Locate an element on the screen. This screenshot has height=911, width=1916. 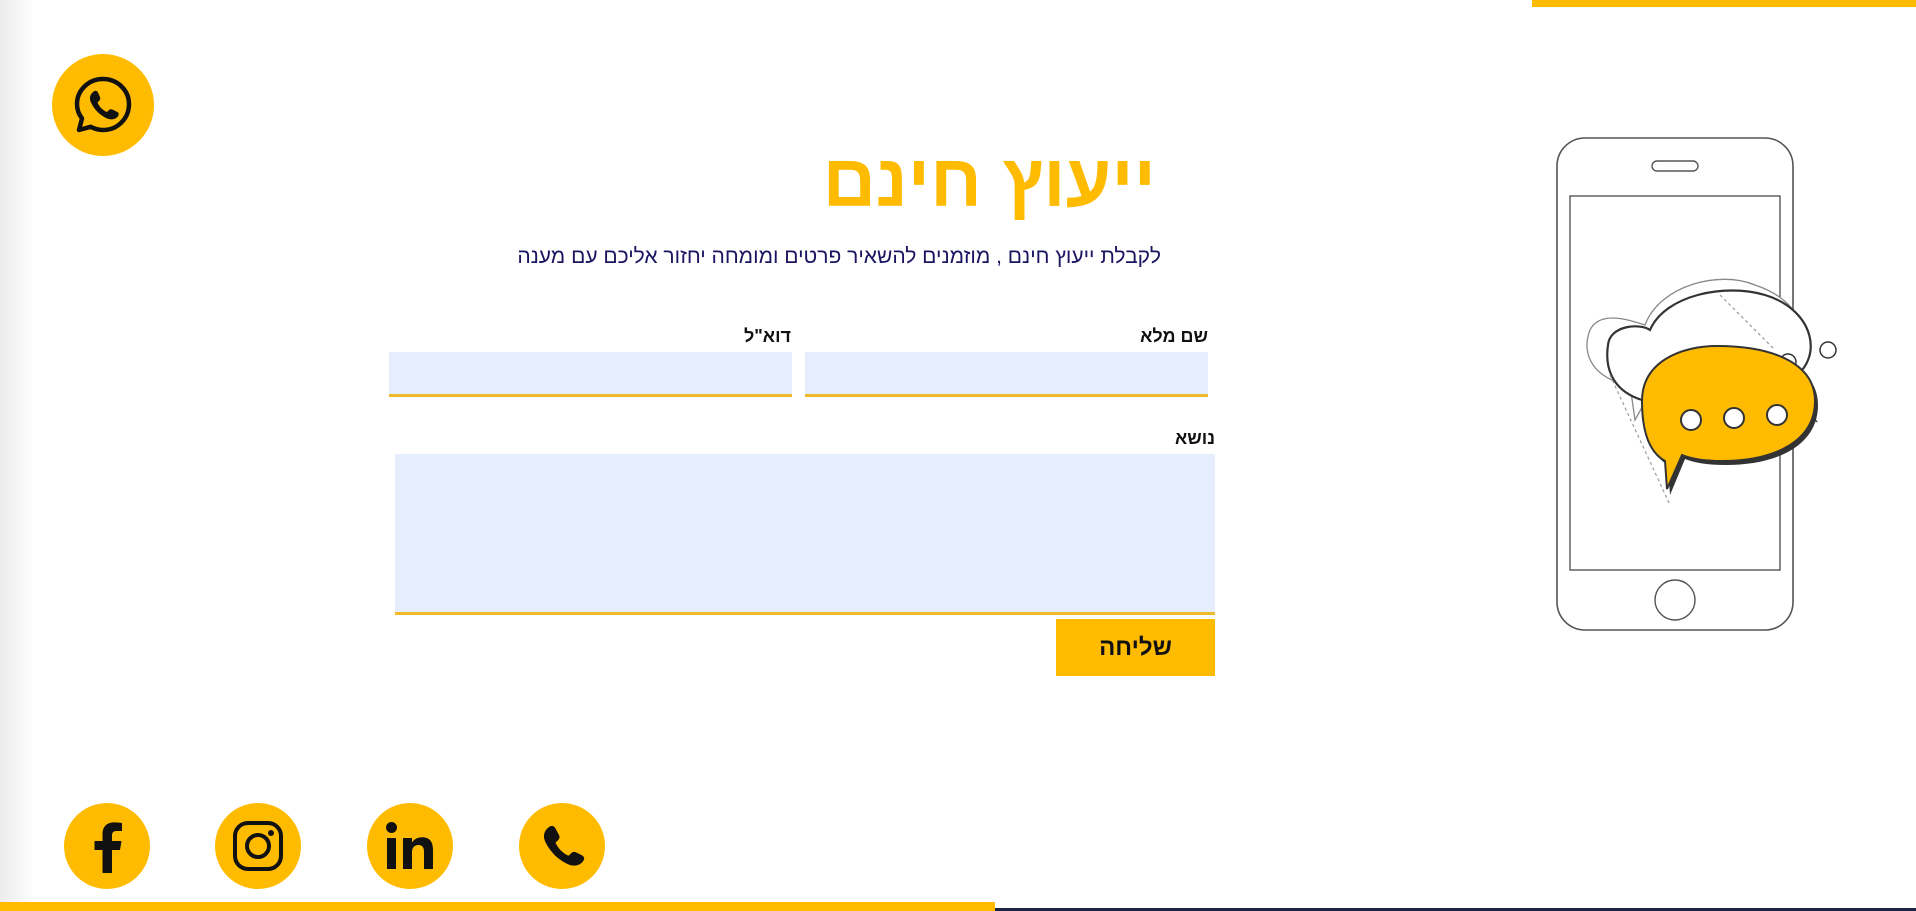
phone-button is located at coordinates (562, 846).